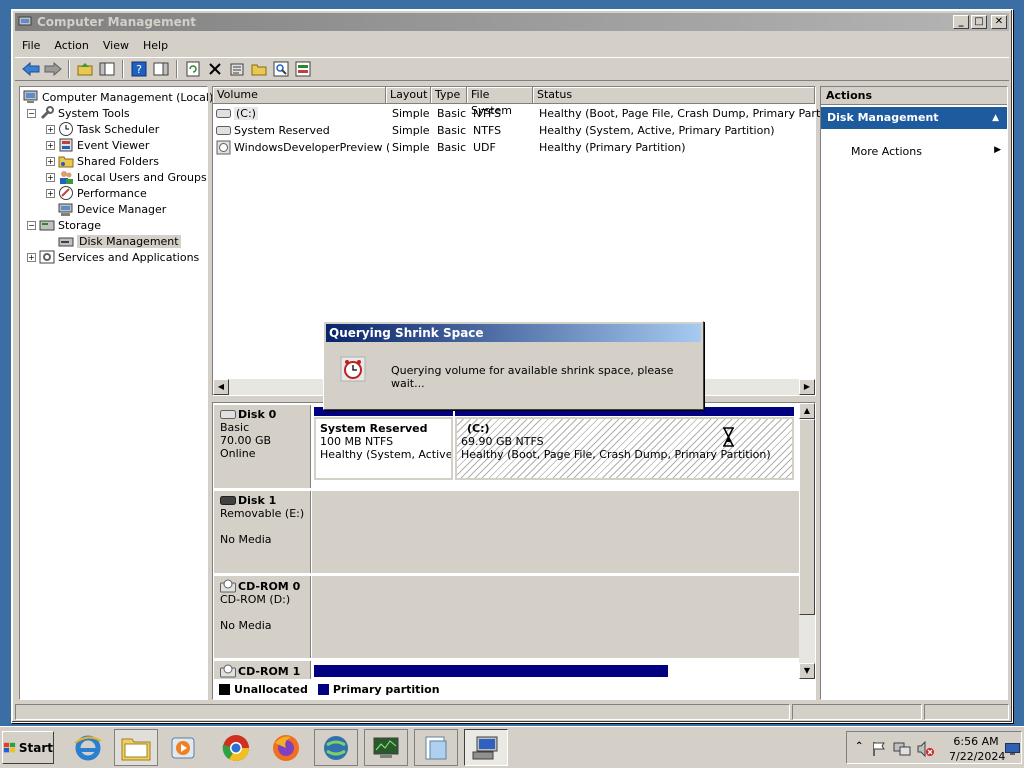  I want to click on tree-node-storage: − Storage, so click(64, 225).